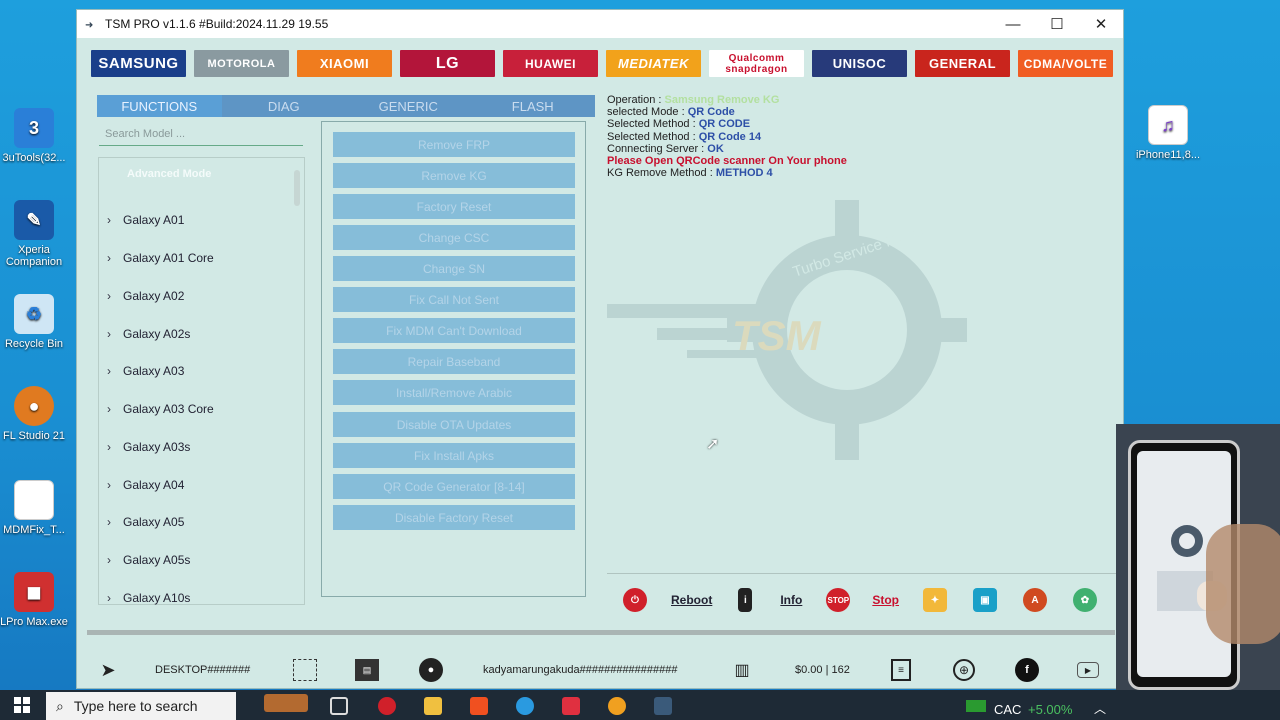  I want to click on brand-xiaomi-button: XIAOMI, so click(344, 63).